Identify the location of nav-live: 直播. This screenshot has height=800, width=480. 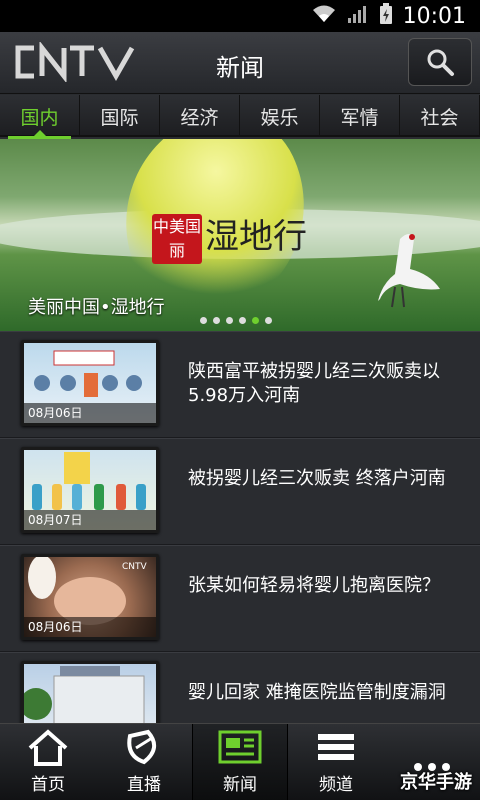
(144, 762).